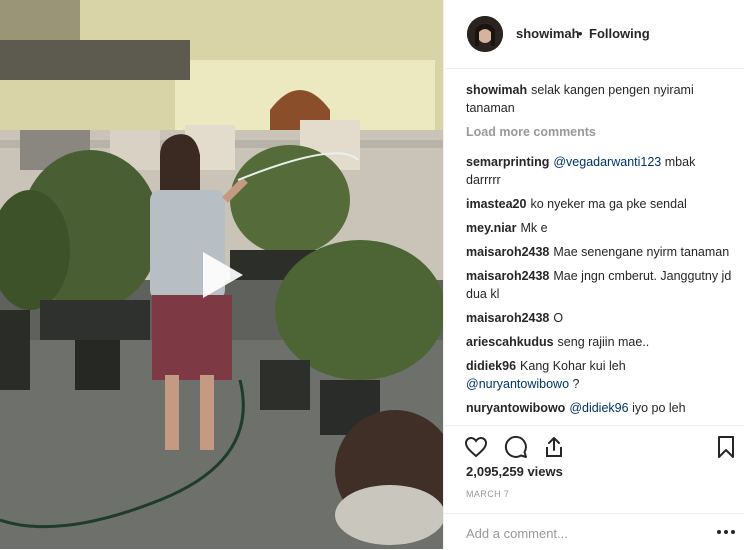 Image resolution: width=744 pixels, height=550 pixels. Describe the element at coordinates (608, 204) in the screenshot. I see `comment-text: ko nyeker ma ga pke sendal` at that location.